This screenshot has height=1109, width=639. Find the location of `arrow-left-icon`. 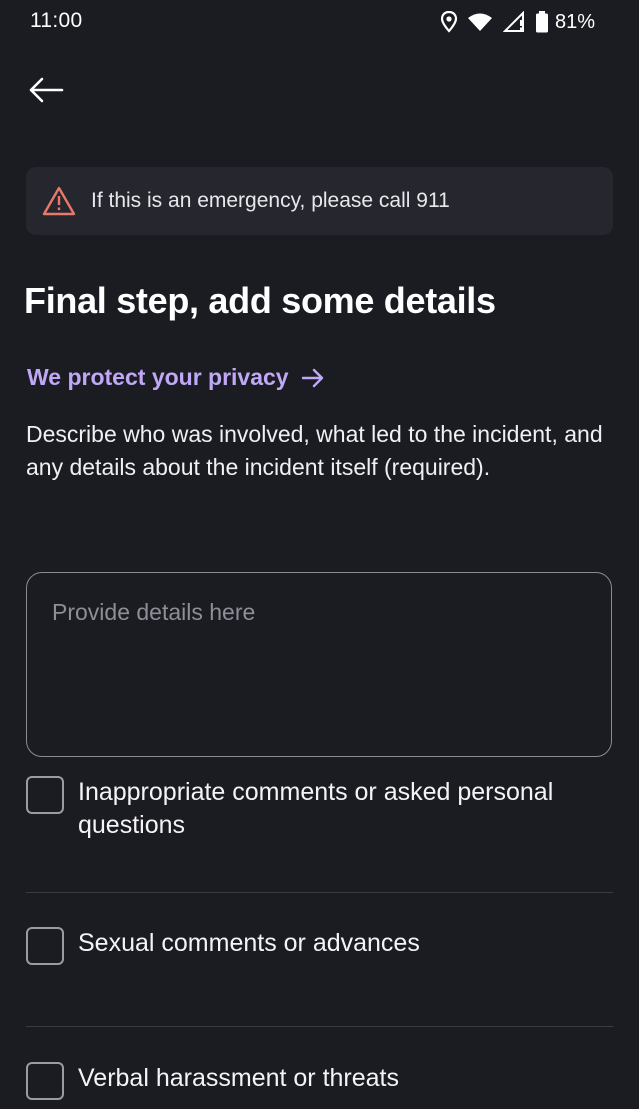

arrow-left-icon is located at coordinates (46, 90).